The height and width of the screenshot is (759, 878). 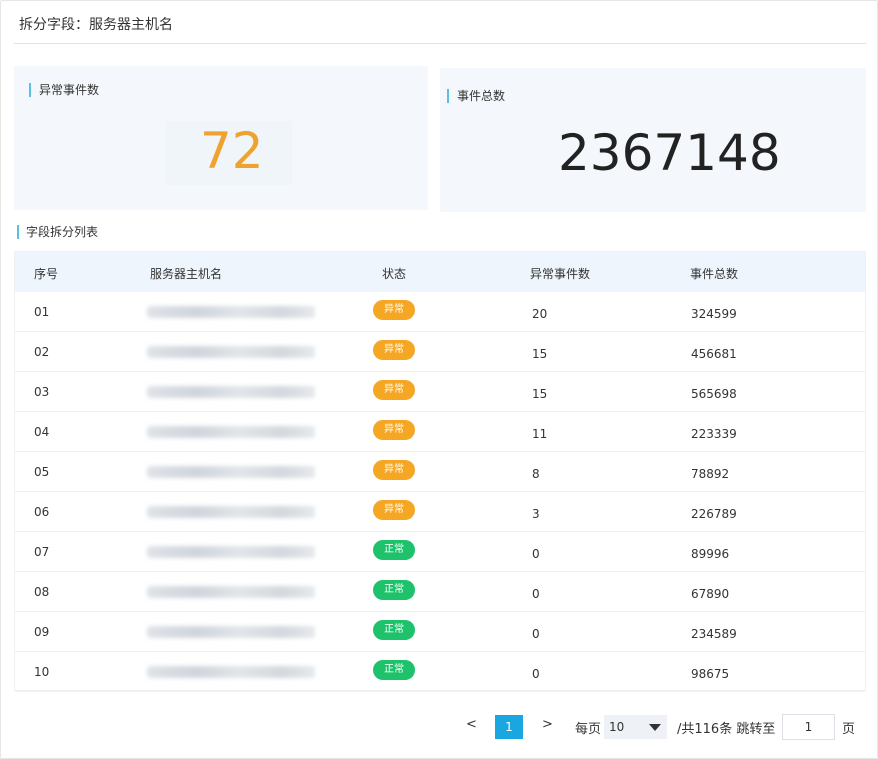 I want to click on table-row: 06 异常 3 226789, so click(x=440, y=512).